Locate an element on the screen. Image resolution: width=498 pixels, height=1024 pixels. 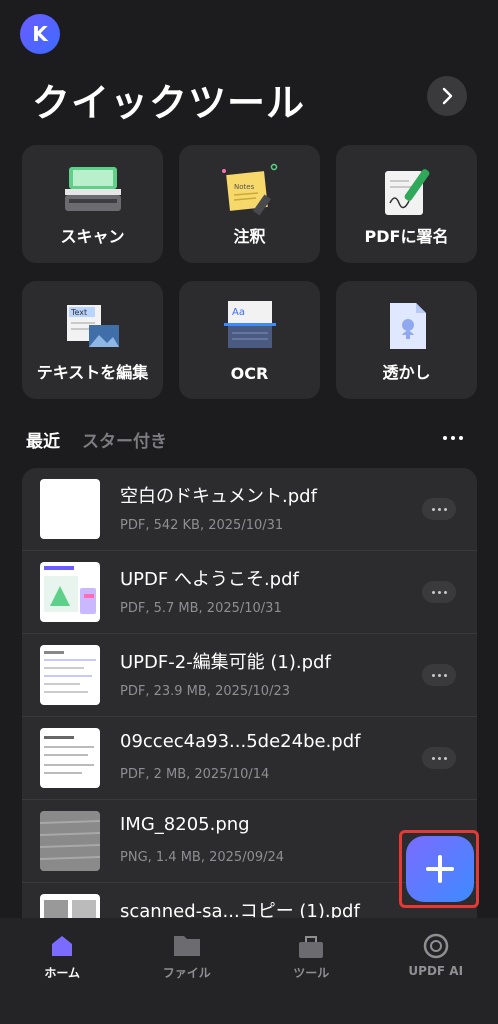
notes-icon: Notes is located at coordinates (249, 189).